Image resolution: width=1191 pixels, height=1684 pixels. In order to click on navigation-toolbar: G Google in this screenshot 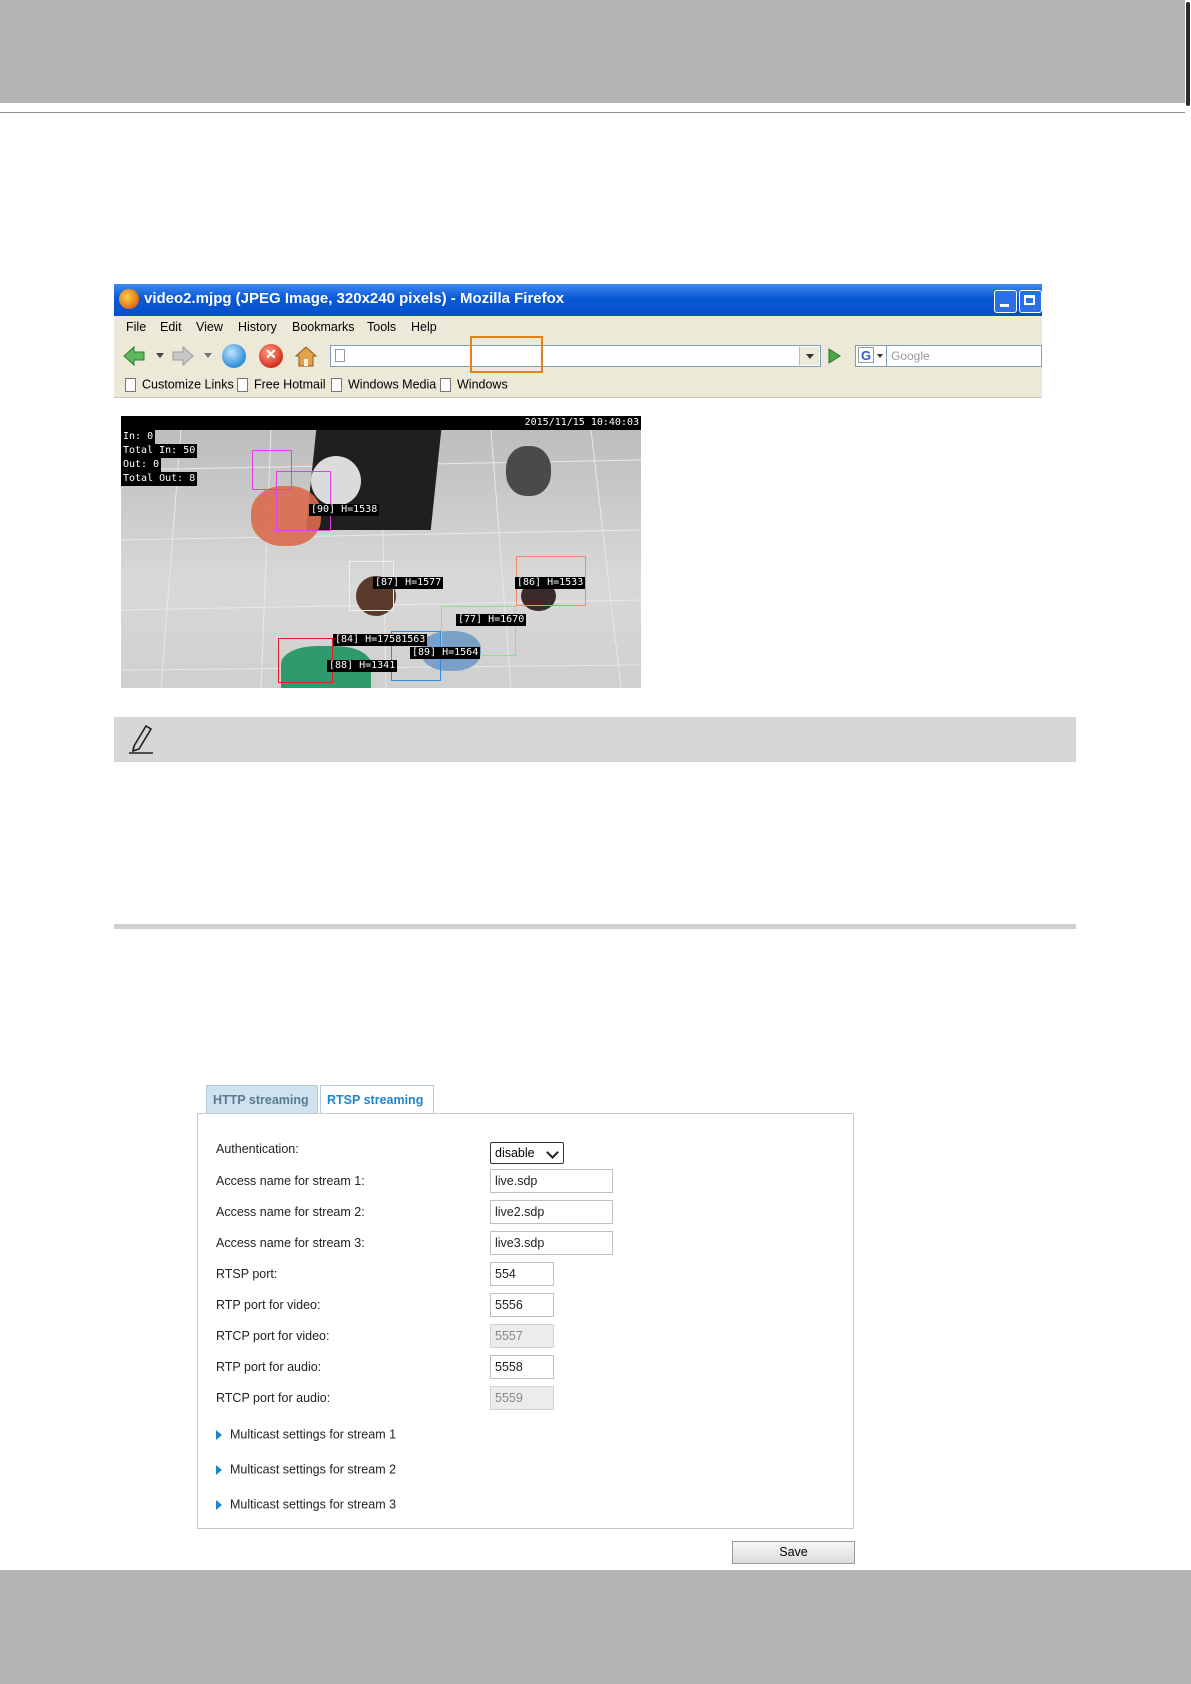, I will do `click(578, 355)`.